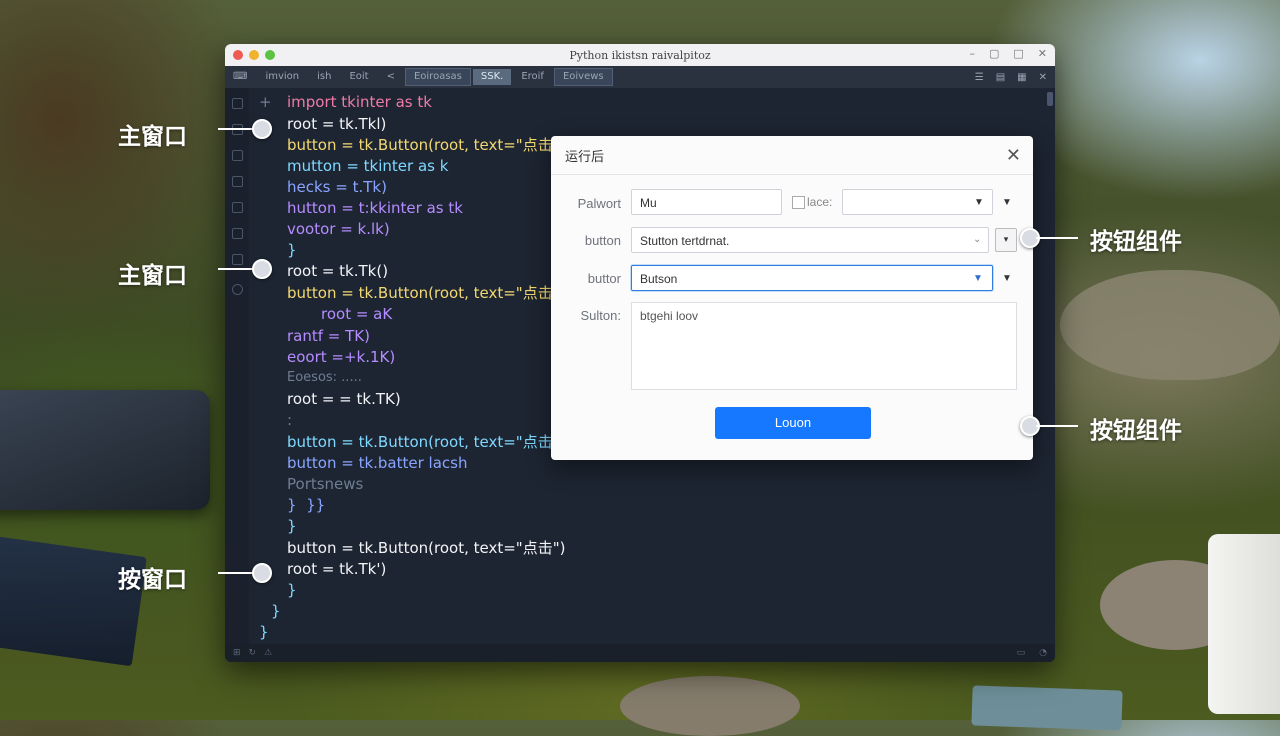  I want to click on tab-eoit: Eoit, so click(358, 77).